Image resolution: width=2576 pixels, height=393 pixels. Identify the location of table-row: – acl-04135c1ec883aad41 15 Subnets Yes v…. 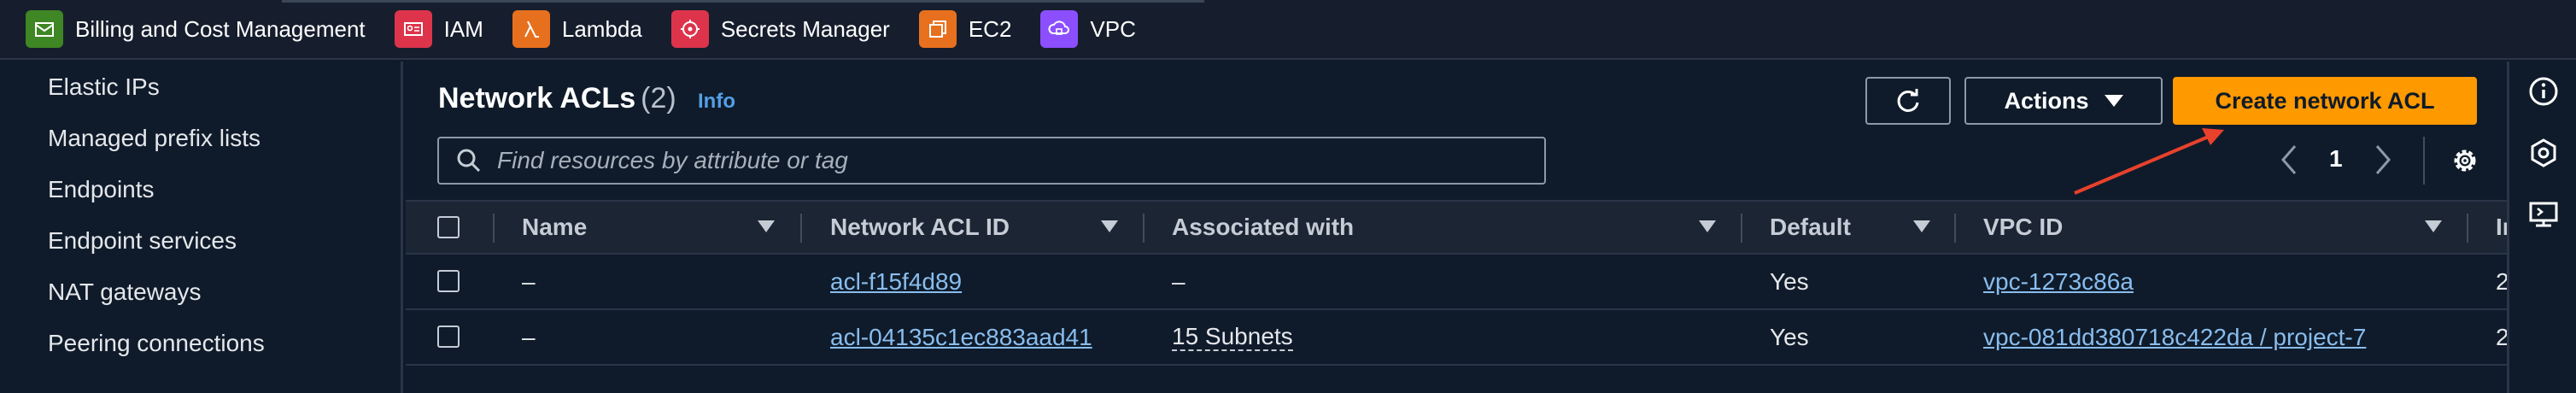
(1457, 338).